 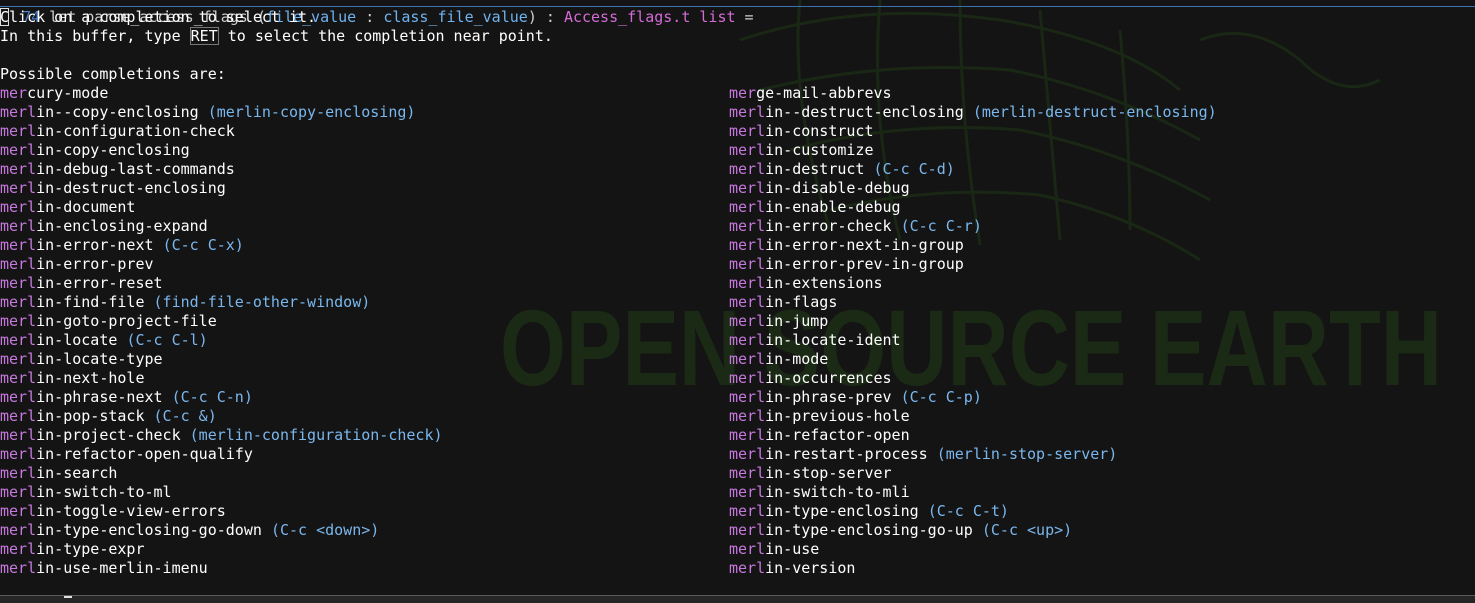 What do you see at coordinates (842, 169) in the screenshot?
I see `completion-item: merlin-destruct (C-c C-d)` at bounding box center [842, 169].